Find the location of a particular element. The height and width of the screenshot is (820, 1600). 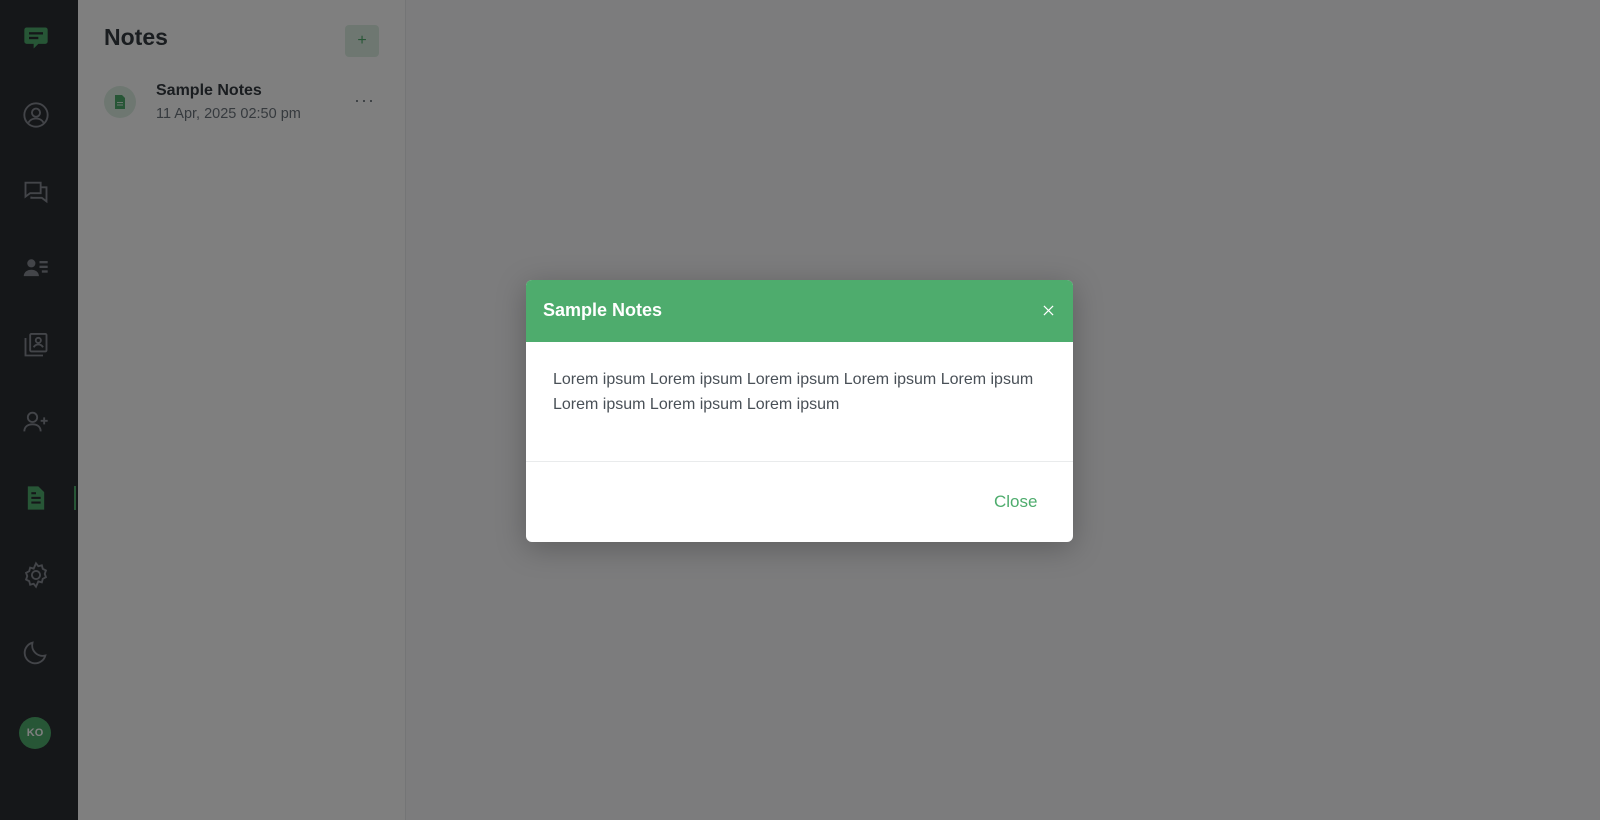

close-icon is located at coordinates (1048, 310).